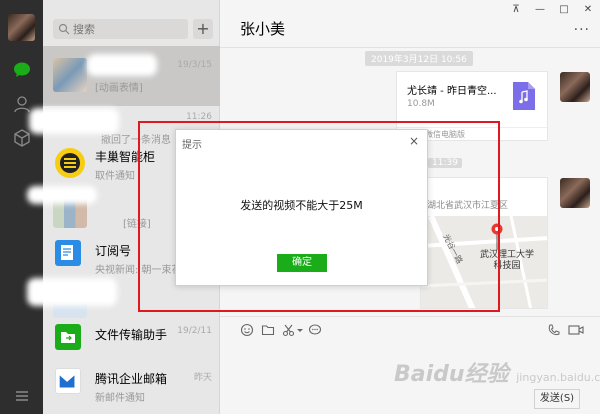 This screenshot has width=600, height=414. Describe the element at coordinates (300, 330) in the screenshot. I see `chevron-down-icon` at that location.